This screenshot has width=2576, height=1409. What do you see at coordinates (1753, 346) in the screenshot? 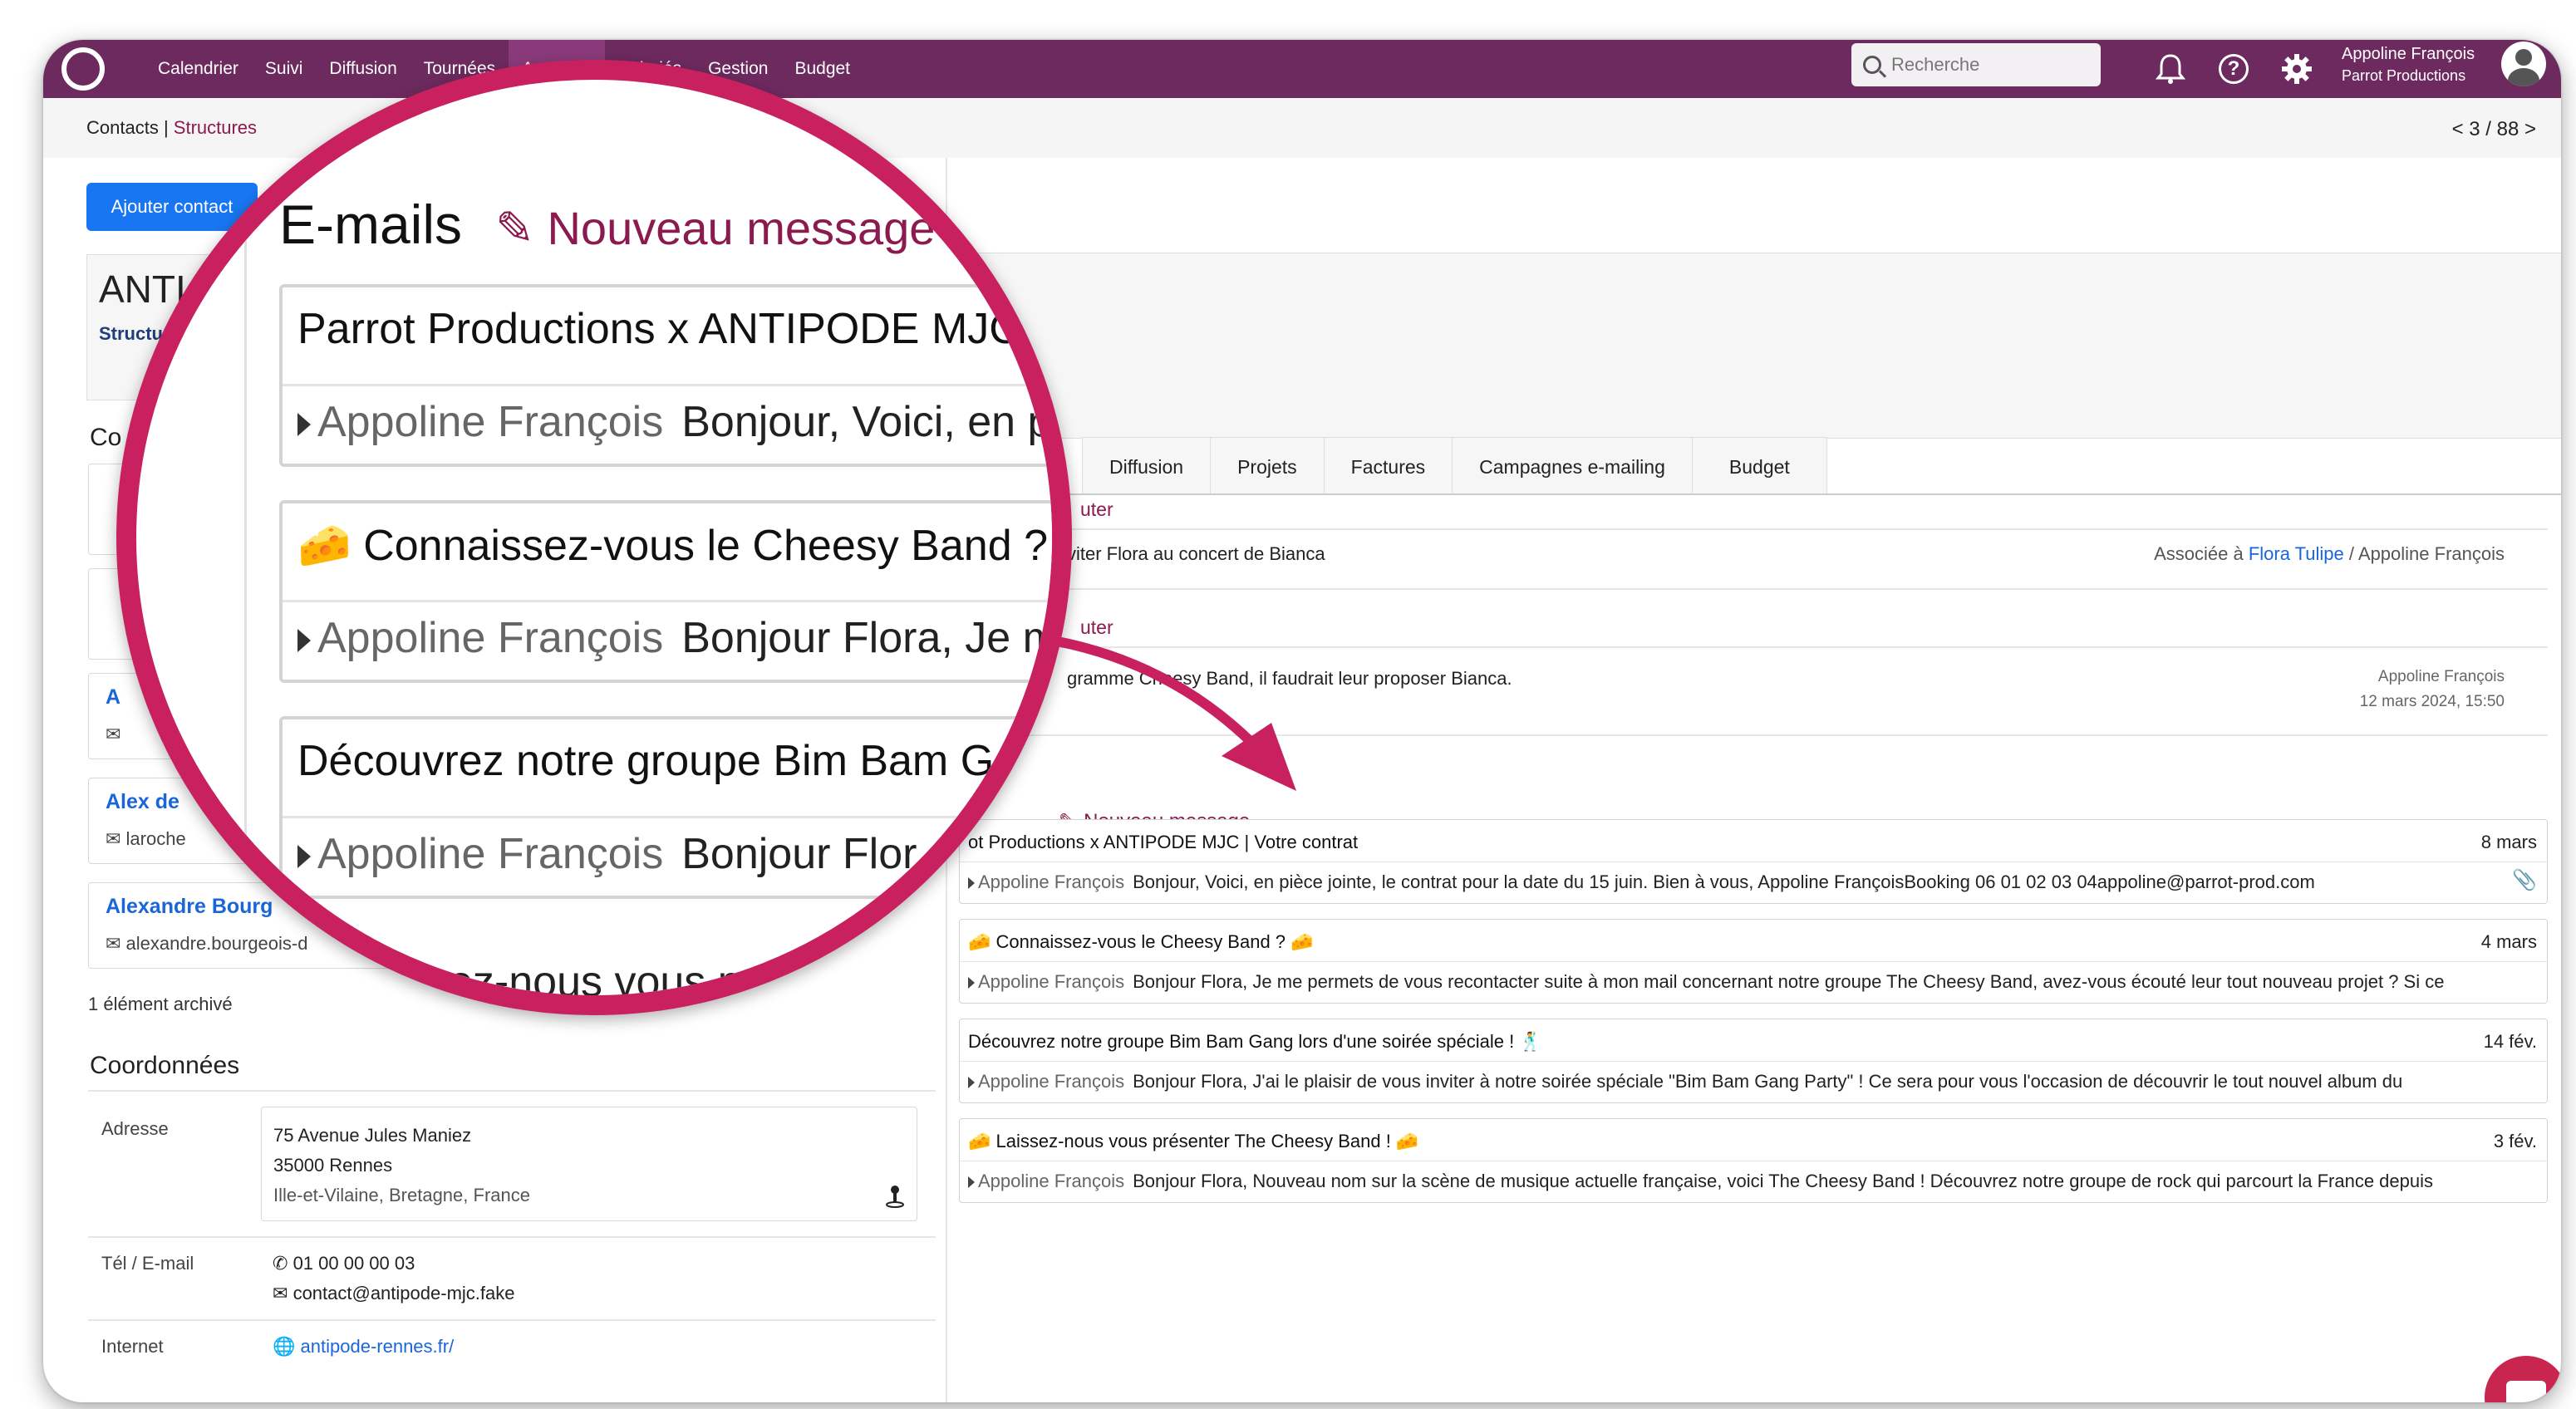
I see `structure-header-panel` at bounding box center [1753, 346].